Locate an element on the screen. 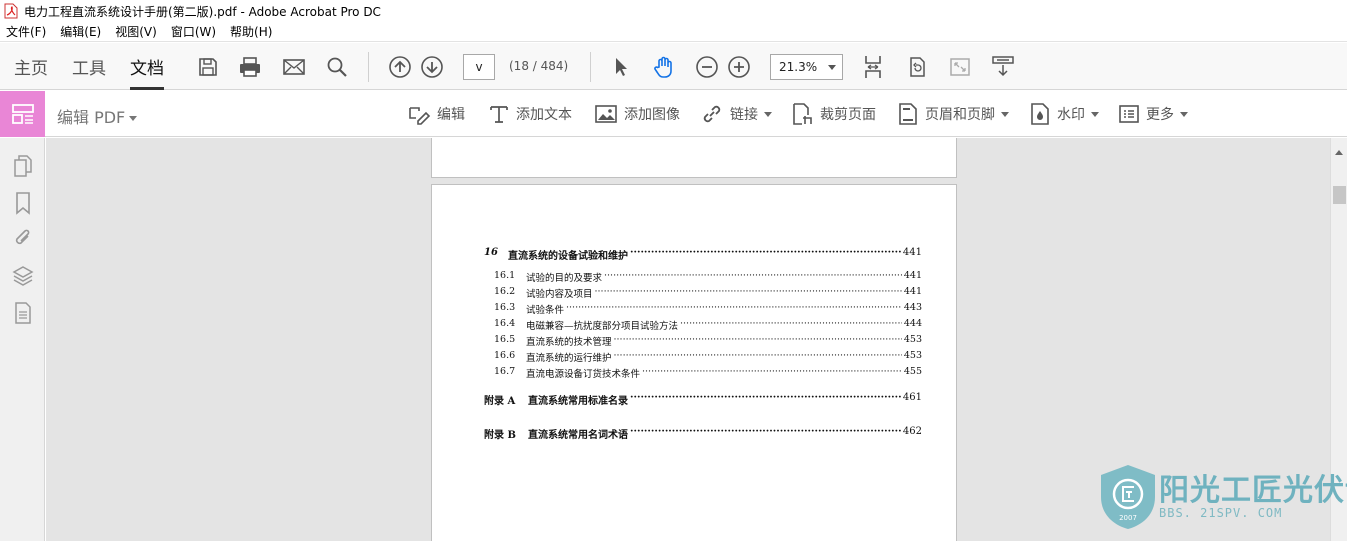 The width and height of the screenshot is (1347, 541). header-footer-button: 页眉和页脚 is located at coordinates (953, 114).